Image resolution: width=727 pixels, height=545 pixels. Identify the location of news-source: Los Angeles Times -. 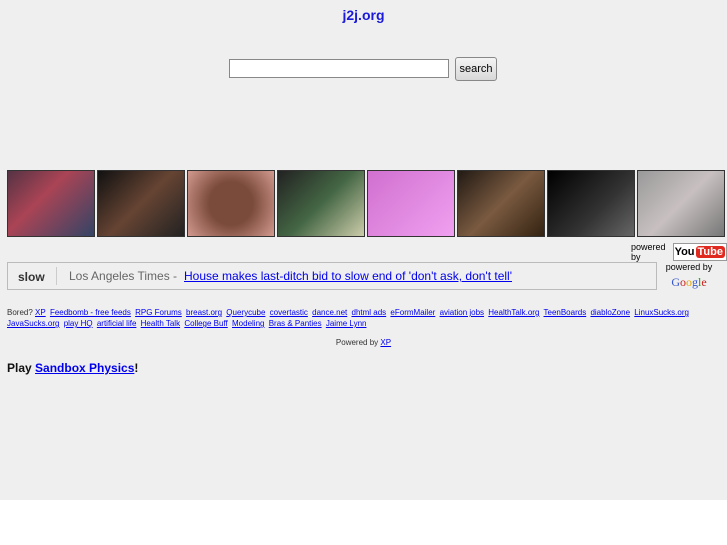
(123, 276).